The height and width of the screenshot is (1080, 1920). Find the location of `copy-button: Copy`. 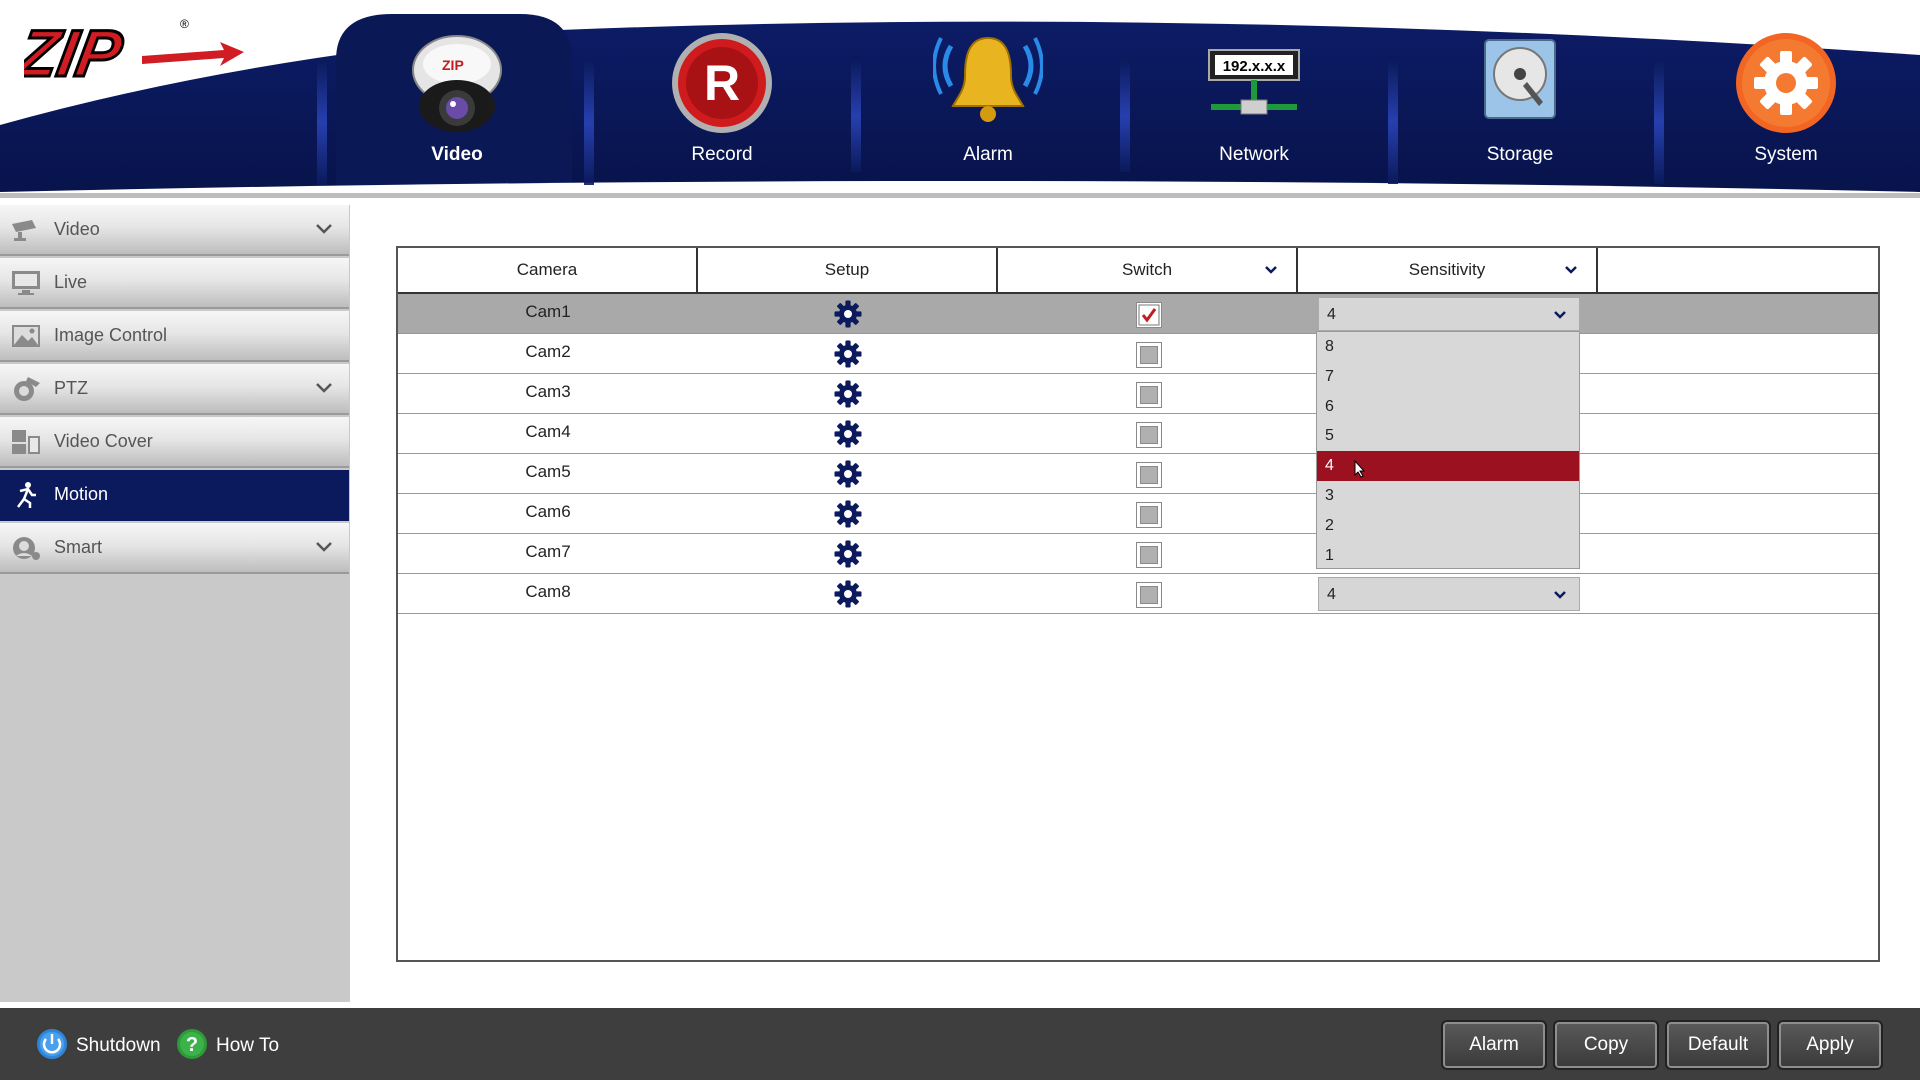

copy-button: Copy is located at coordinates (1606, 1045).